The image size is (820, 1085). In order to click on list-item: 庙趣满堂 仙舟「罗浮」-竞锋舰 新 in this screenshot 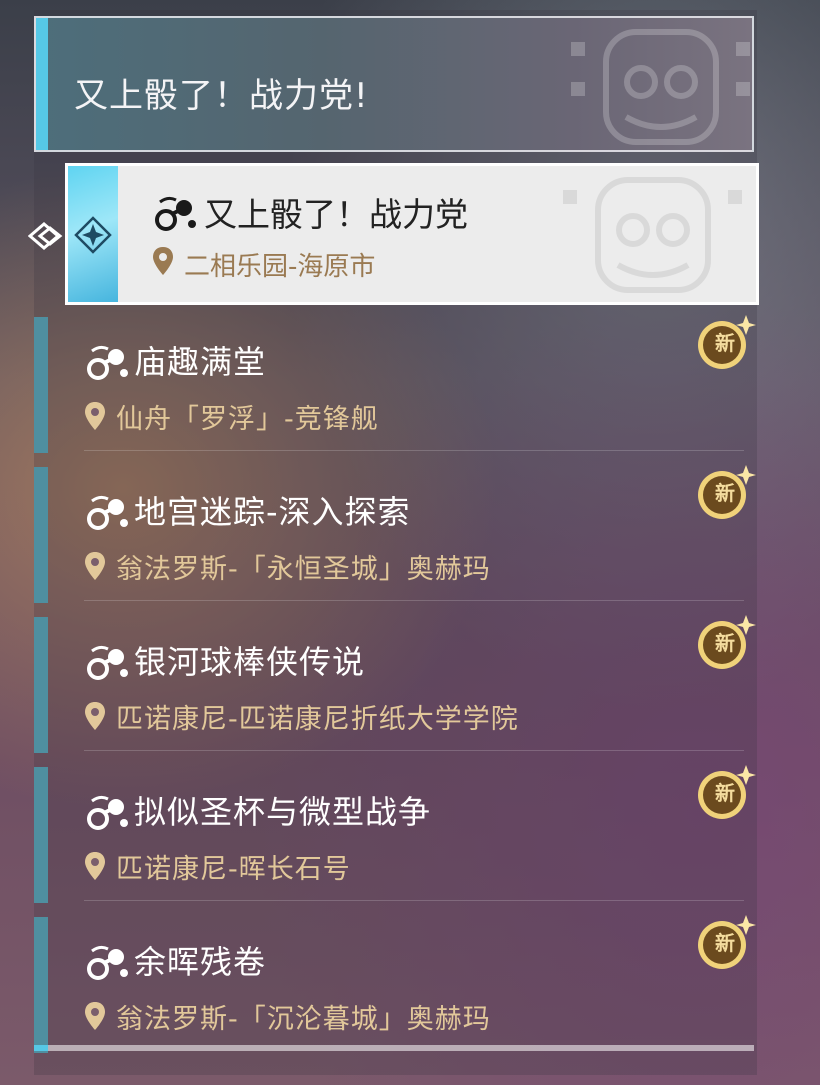, I will do `click(395, 391)`.